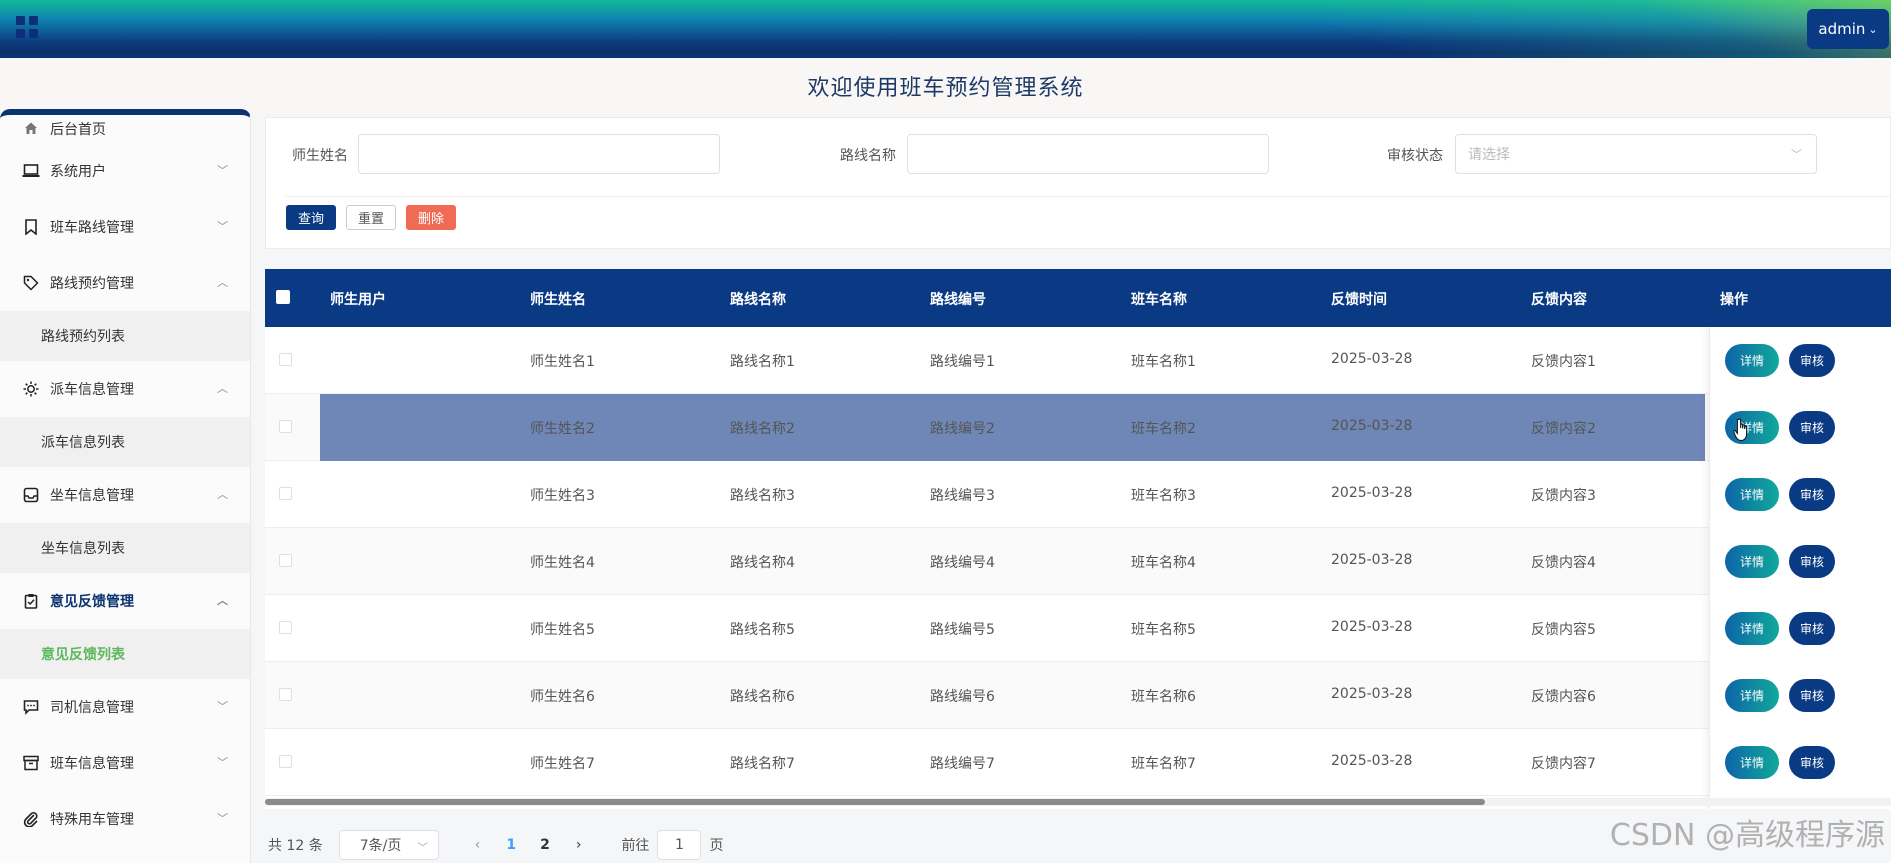 This screenshot has width=1891, height=863. What do you see at coordinates (1078, 494) in the screenshot?
I see `table-row: 师生姓名3 路线名称3 路线编号3 班车名称3 2025-03-28 反馈内容3` at bounding box center [1078, 494].